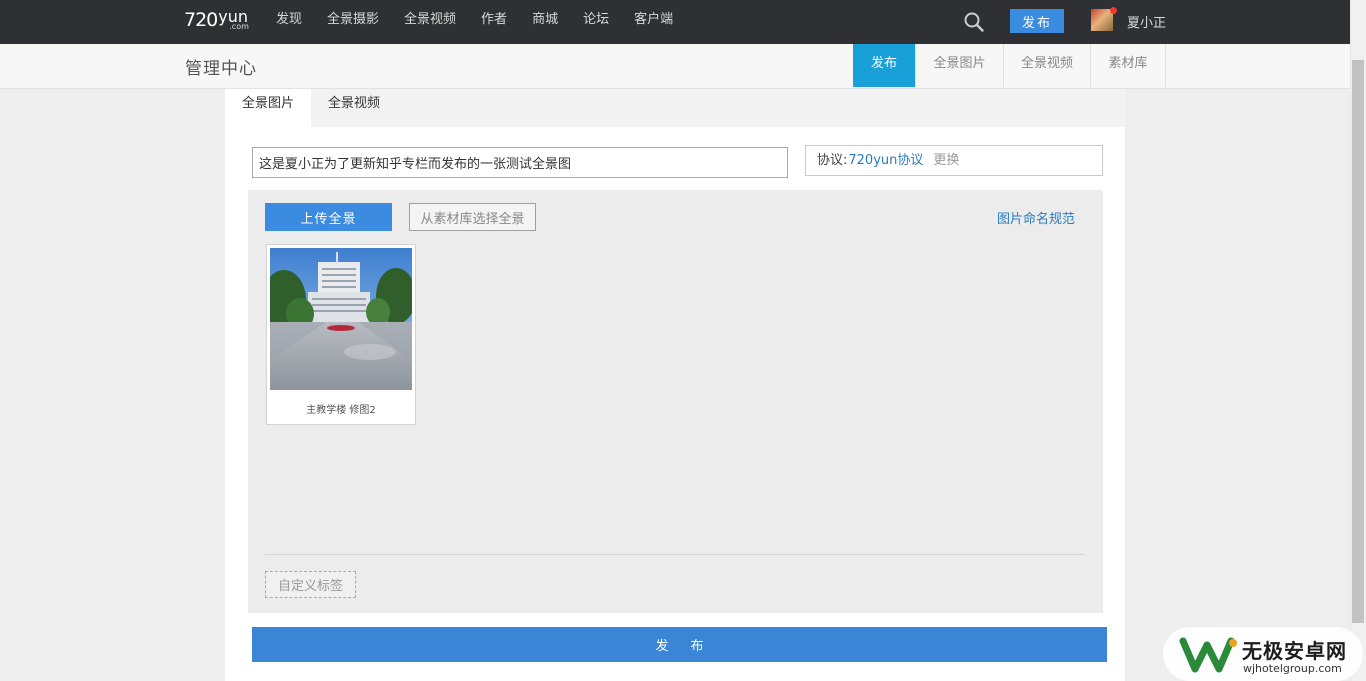 The width and height of the screenshot is (1366, 681). Describe the element at coordinates (1113, 10) in the screenshot. I see `notification-dot` at that location.